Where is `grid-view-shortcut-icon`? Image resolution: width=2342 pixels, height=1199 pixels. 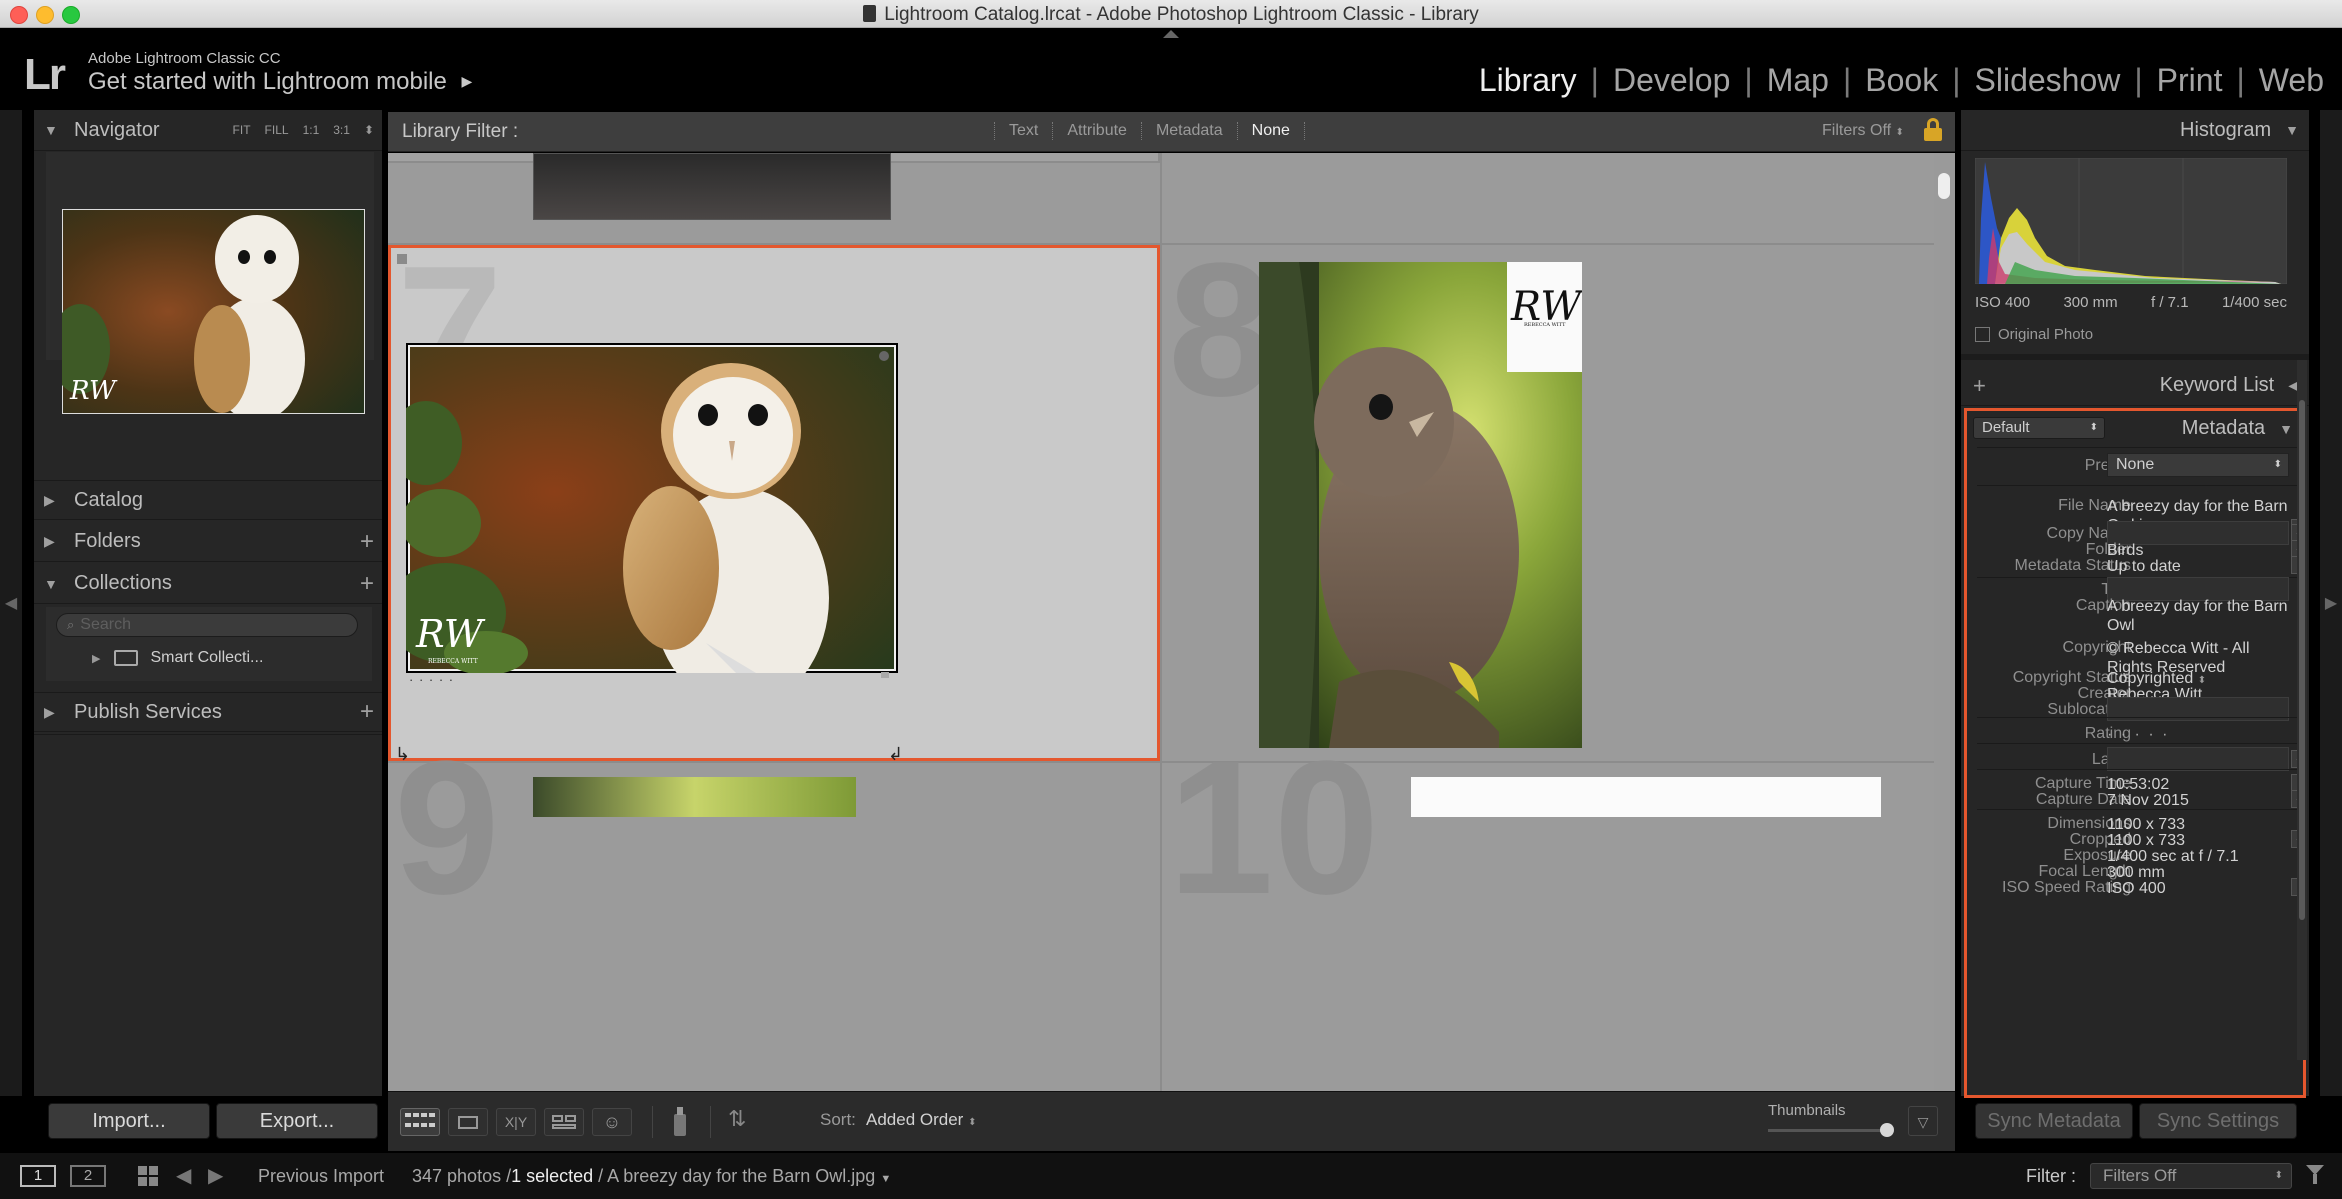
grid-view-shortcut-icon is located at coordinates (148, 1176).